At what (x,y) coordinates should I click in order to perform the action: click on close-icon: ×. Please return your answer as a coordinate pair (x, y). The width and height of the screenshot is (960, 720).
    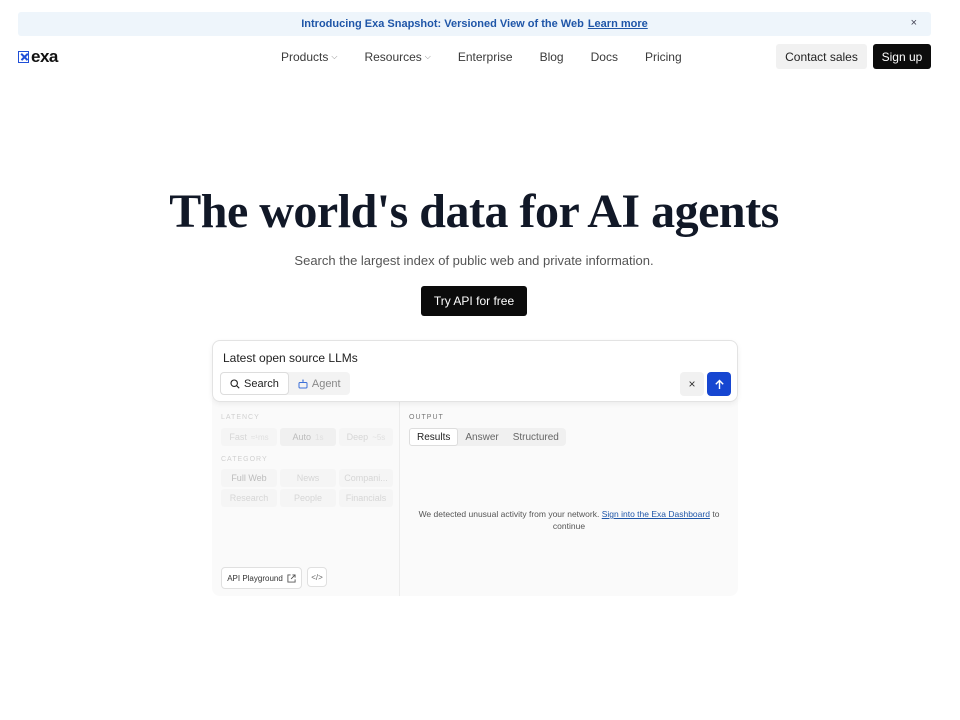
    Looking at the image, I should click on (914, 23).